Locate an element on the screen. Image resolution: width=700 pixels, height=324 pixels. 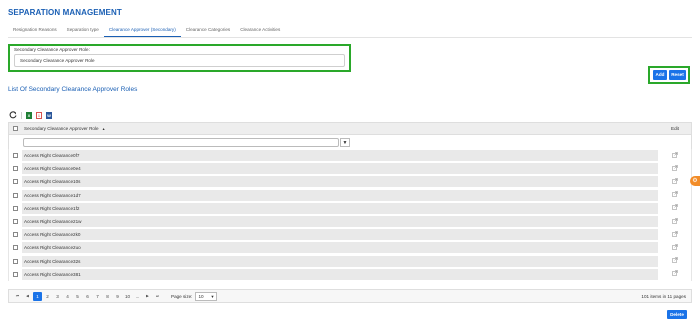
role-name-cell: Access Right Clearance2k0 is located at coordinates (340, 235).